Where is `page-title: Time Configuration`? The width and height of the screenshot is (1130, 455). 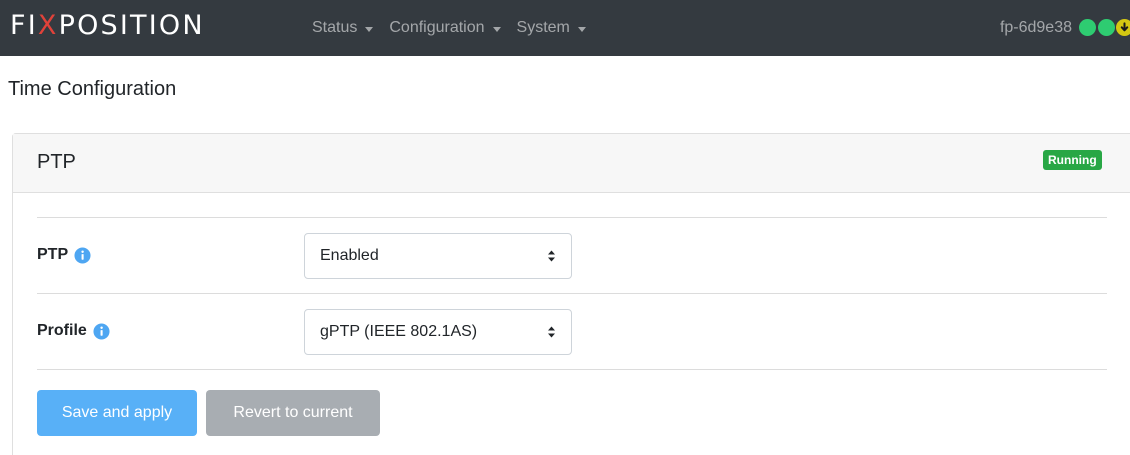
page-title: Time Configuration is located at coordinates (92, 89).